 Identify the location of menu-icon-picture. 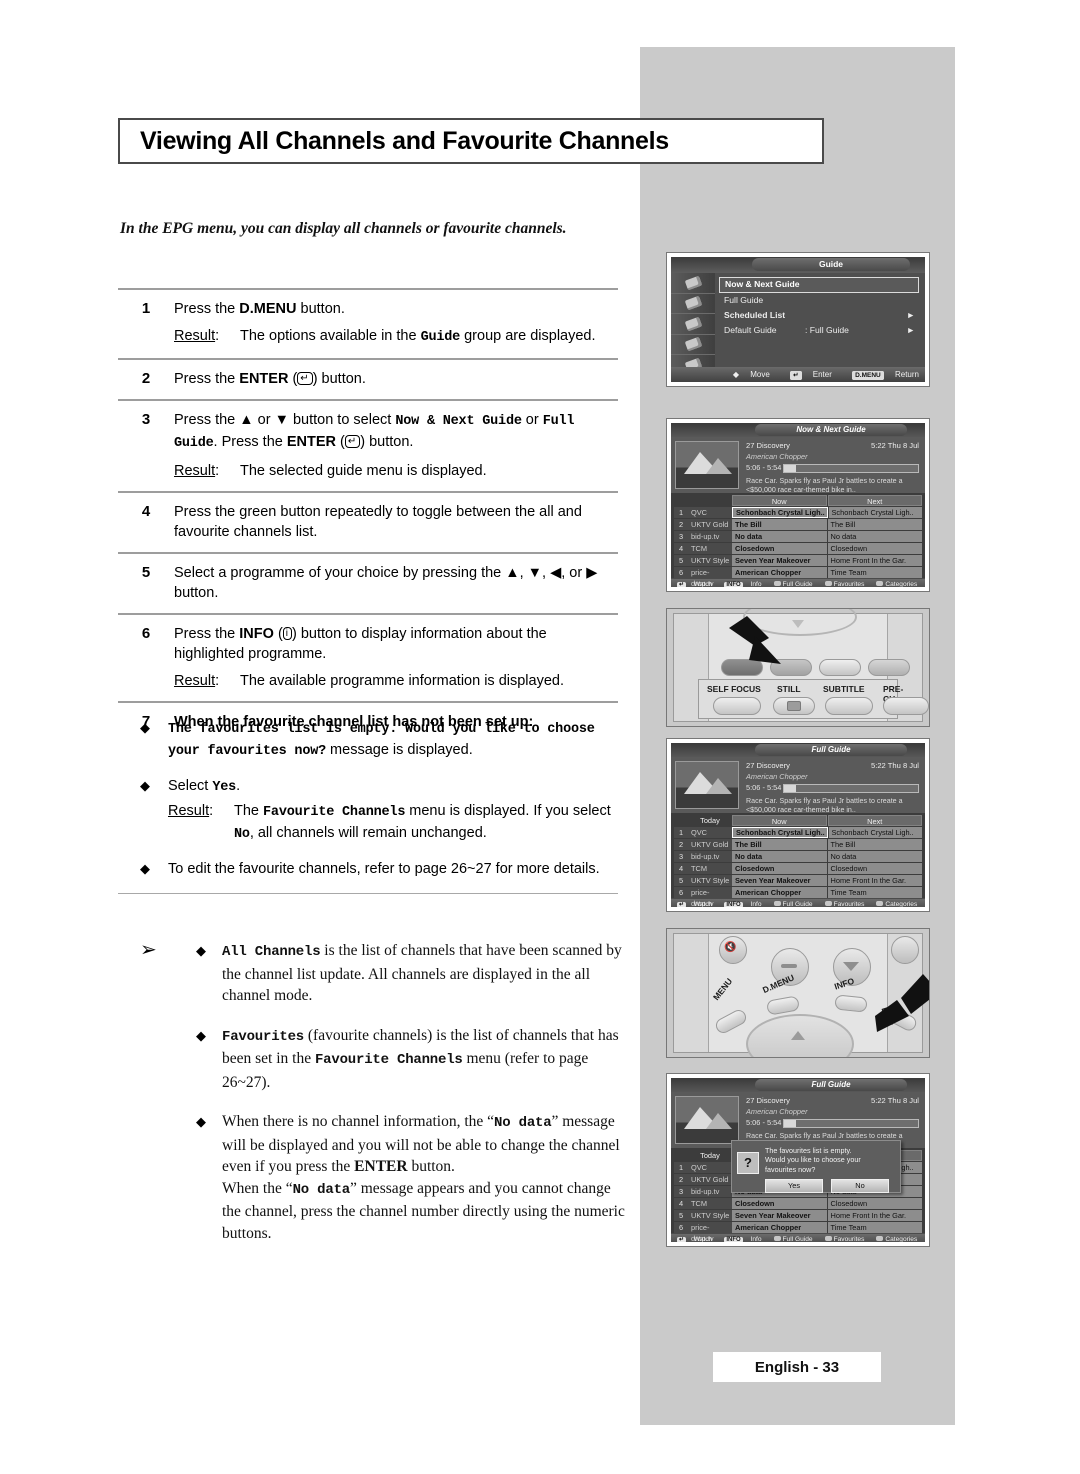
(693, 324).